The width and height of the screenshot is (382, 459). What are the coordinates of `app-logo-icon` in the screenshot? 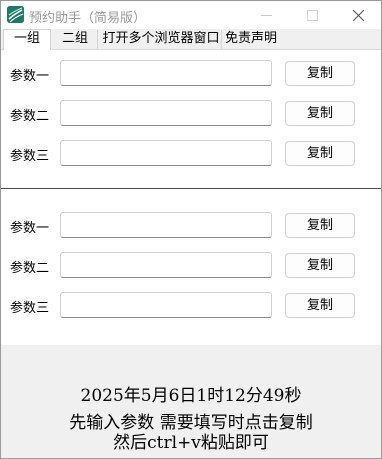 It's located at (15, 14).